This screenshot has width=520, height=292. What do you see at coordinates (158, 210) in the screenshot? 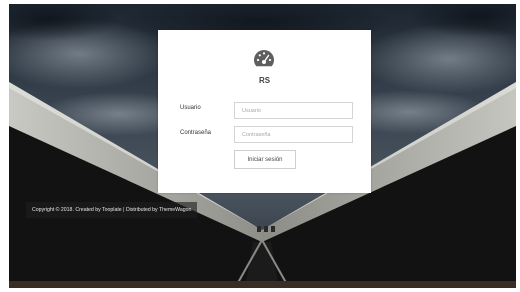
I see `footer-distributed: Distributed by ThemeWagon` at bounding box center [158, 210].